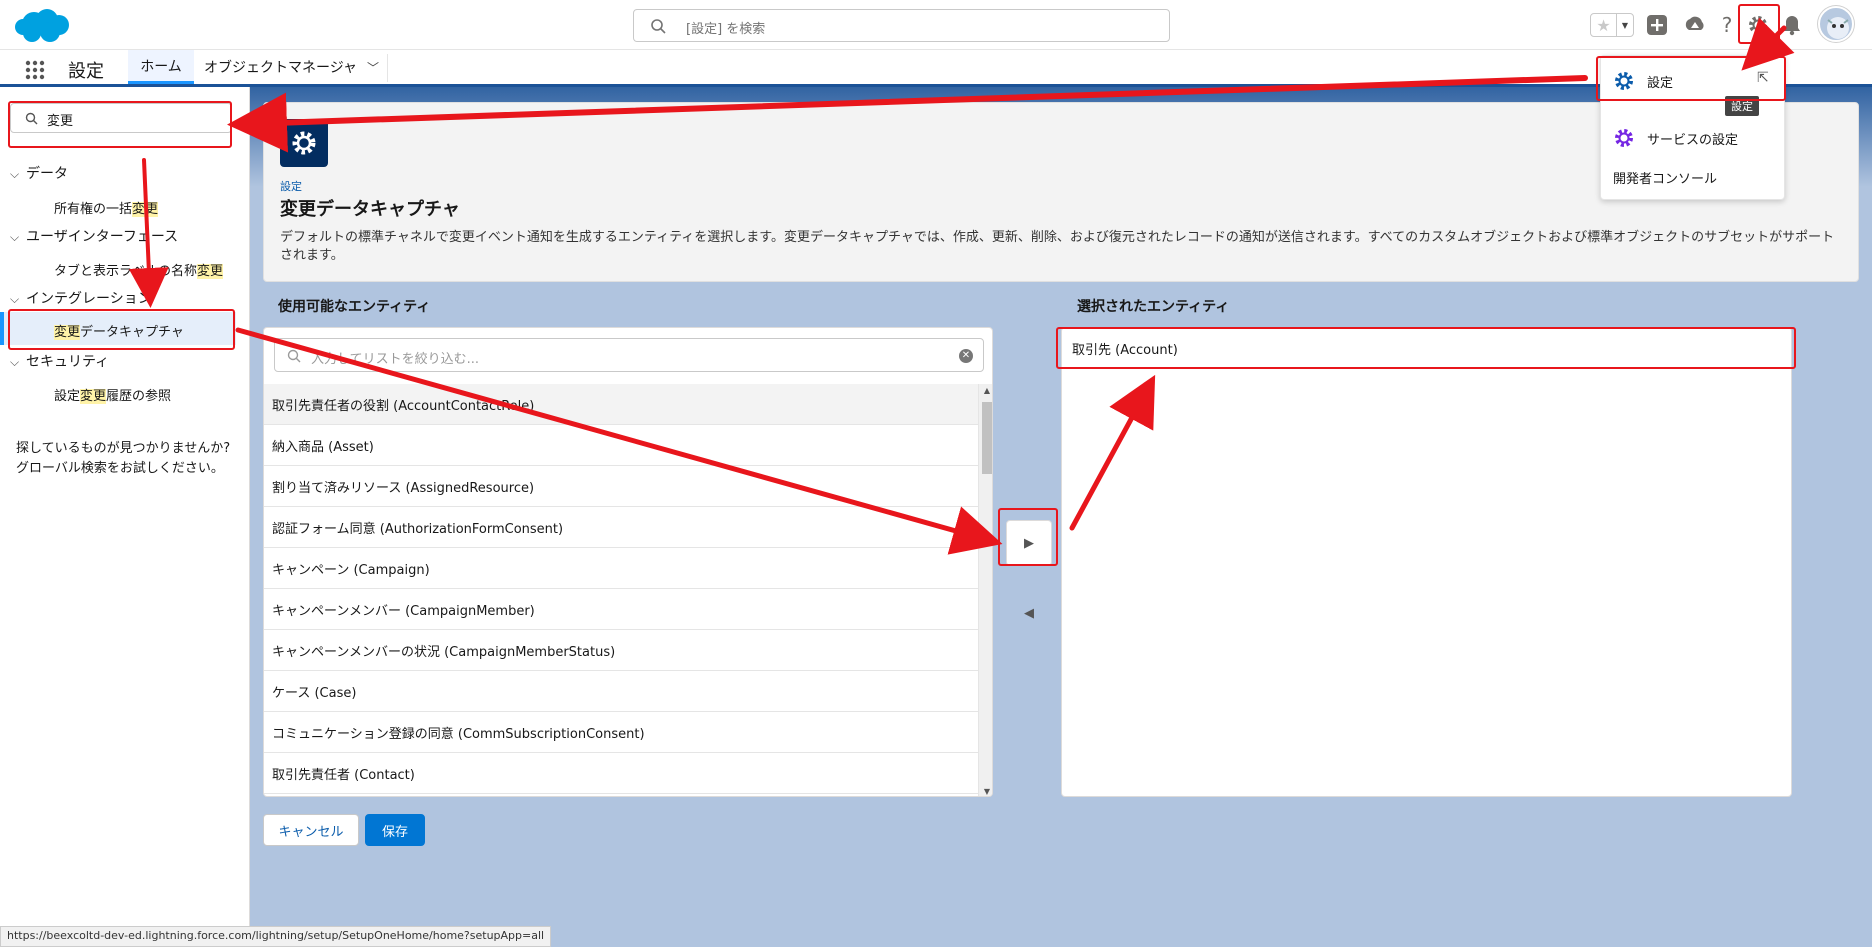  I want to click on list-item: ケース (Case), so click(621, 691).